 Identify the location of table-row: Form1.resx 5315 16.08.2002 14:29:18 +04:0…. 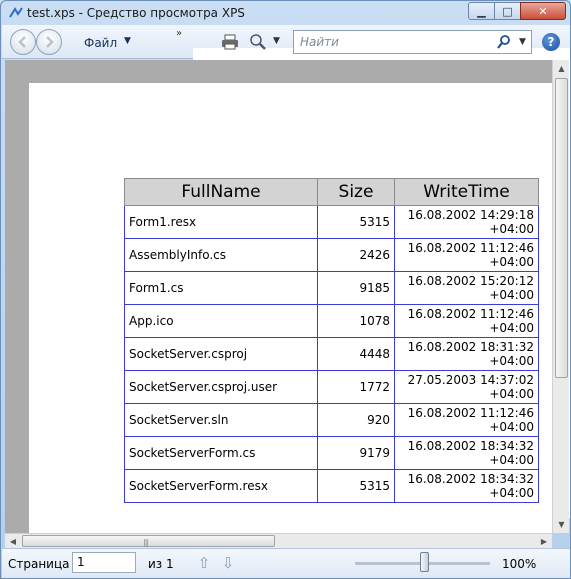
(331, 222).